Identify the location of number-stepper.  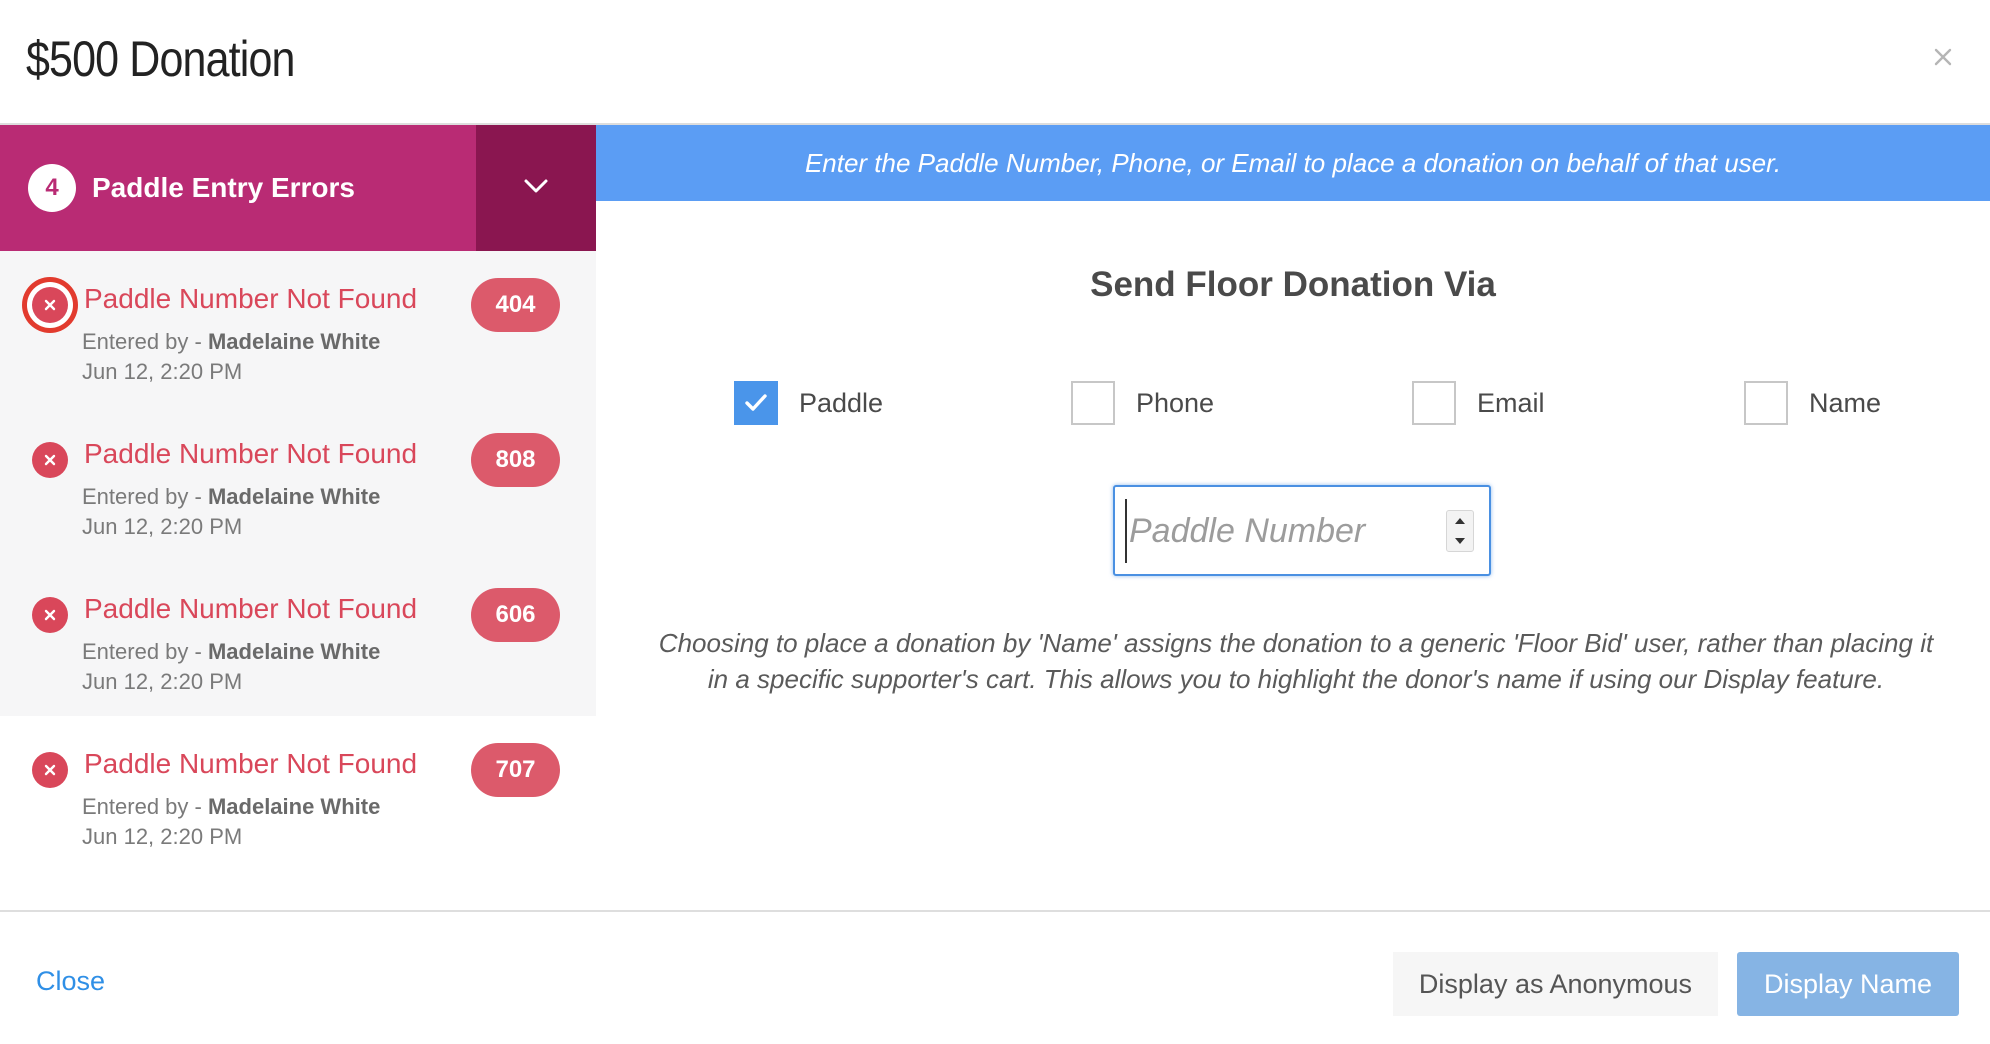
(1460, 531).